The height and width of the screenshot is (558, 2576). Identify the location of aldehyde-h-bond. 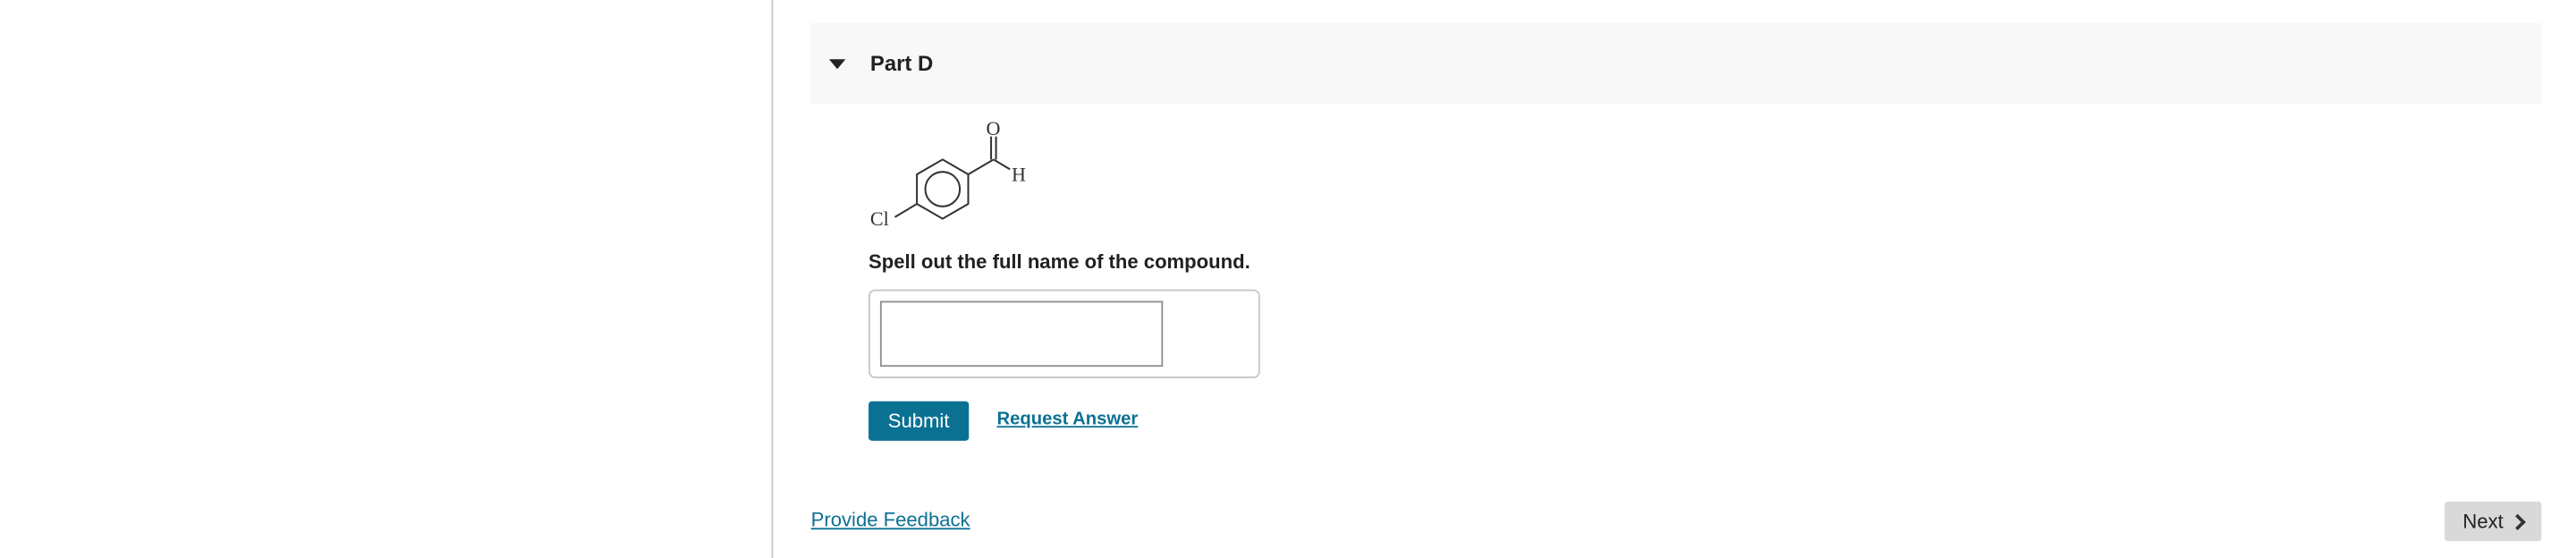
(1002, 164).